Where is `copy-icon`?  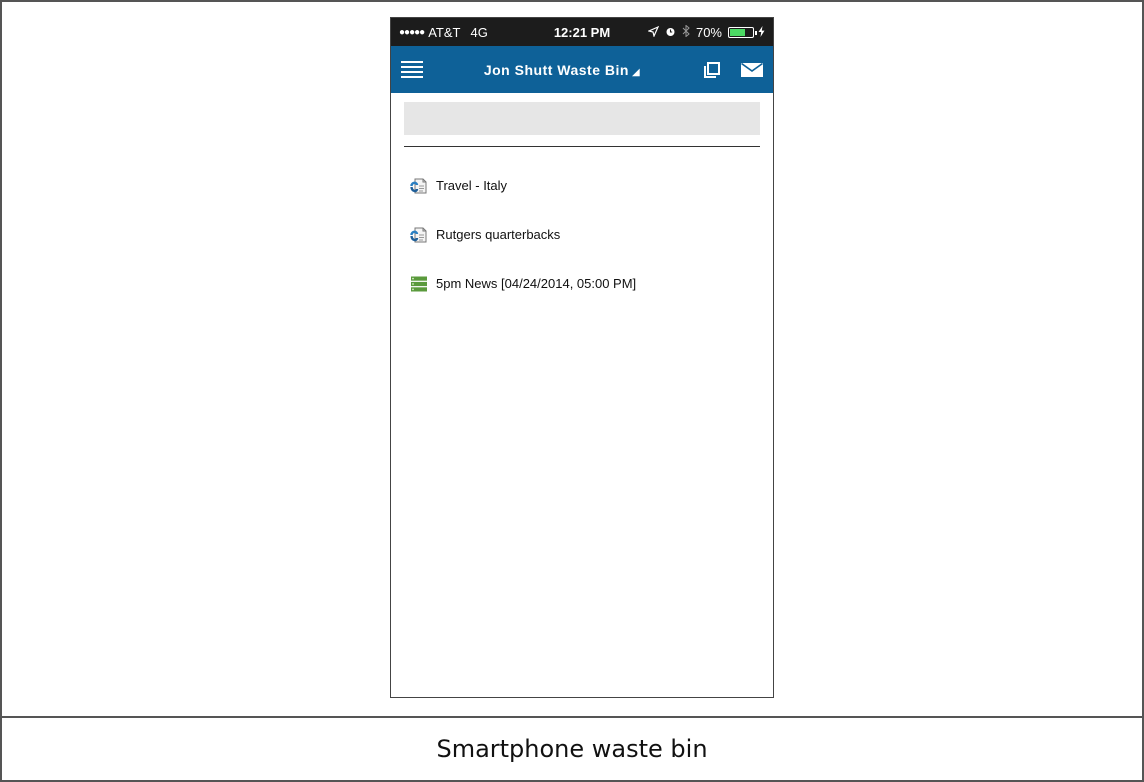
copy-icon is located at coordinates (712, 70).